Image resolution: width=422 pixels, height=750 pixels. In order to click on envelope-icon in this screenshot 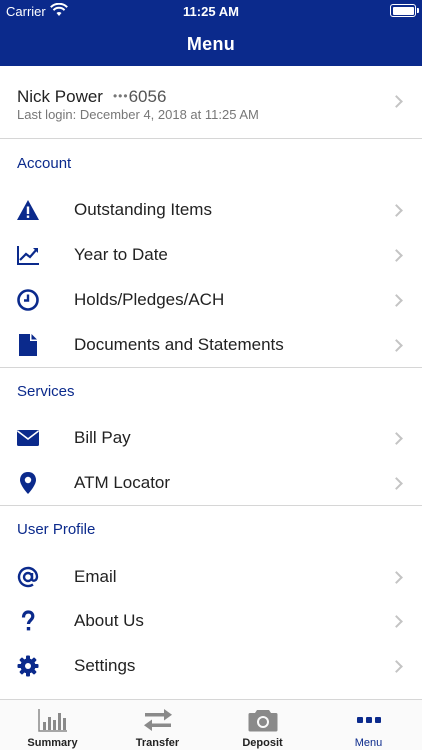, I will do `click(28, 438)`.